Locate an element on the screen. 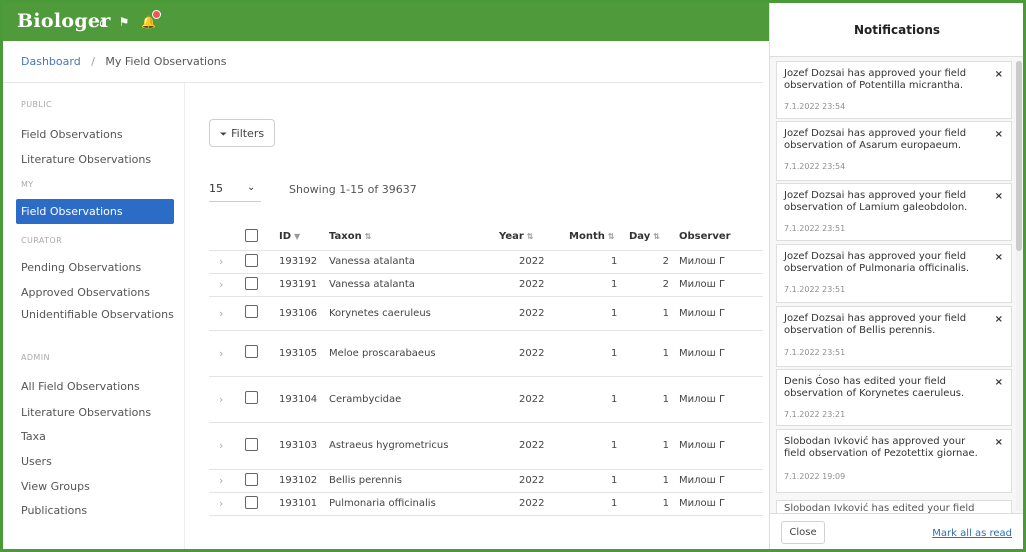 The width and height of the screenshot is (1026, 552). sidebar-item-all-field-observations: All Field Observations is located at coordinates (100, 386).